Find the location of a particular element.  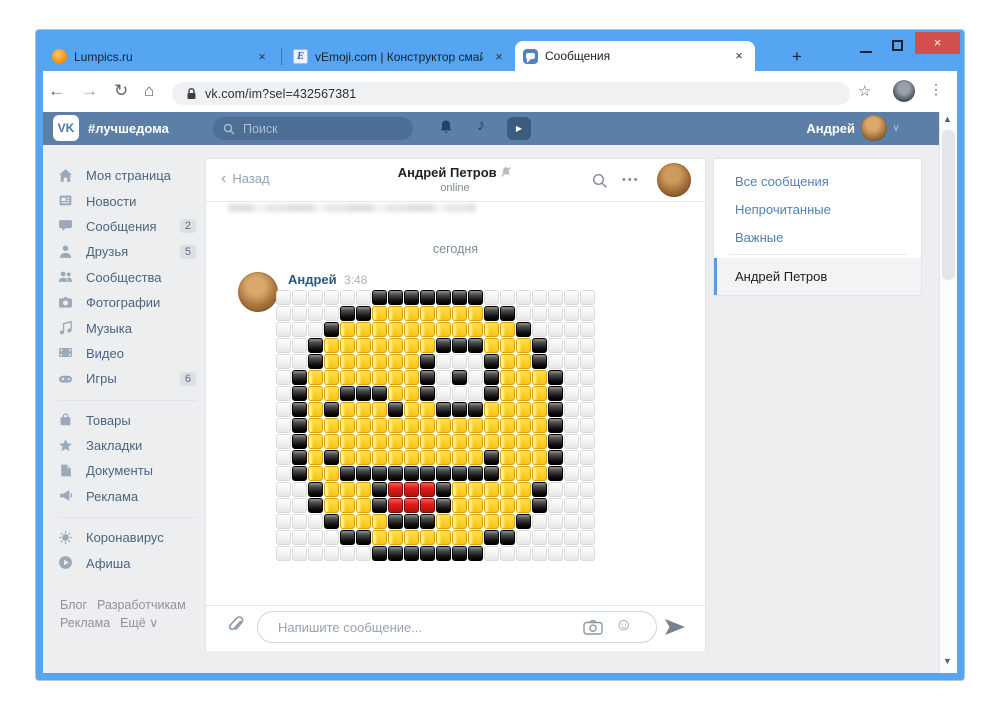

sidebar-item-bookmarks: Закладки is located at coordinates (127, 445).